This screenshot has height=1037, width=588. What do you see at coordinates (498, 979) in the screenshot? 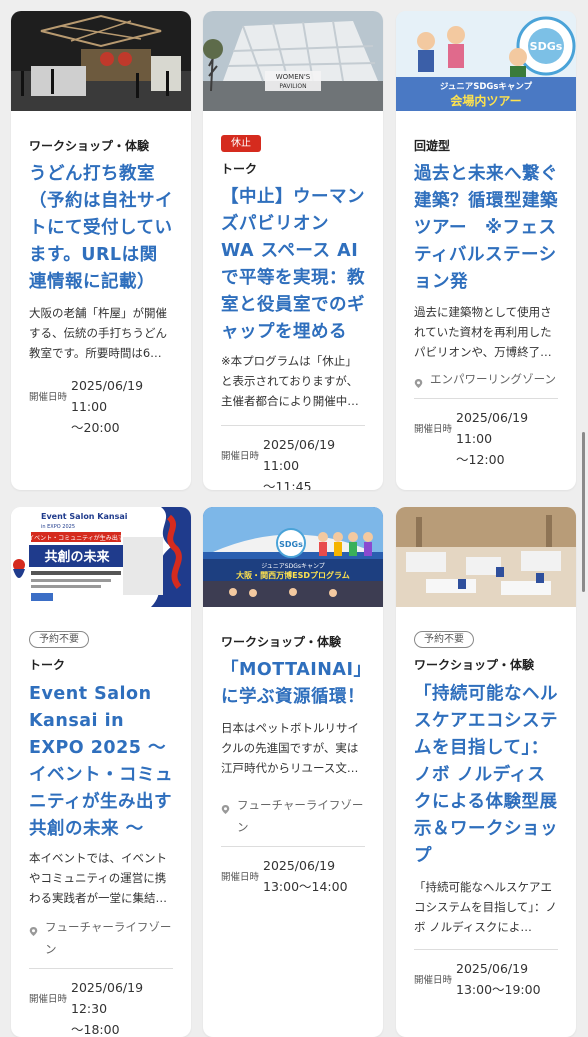
I see `date-value: 2025/06/19 13:00～19:00` at bounding box center [498, 979].